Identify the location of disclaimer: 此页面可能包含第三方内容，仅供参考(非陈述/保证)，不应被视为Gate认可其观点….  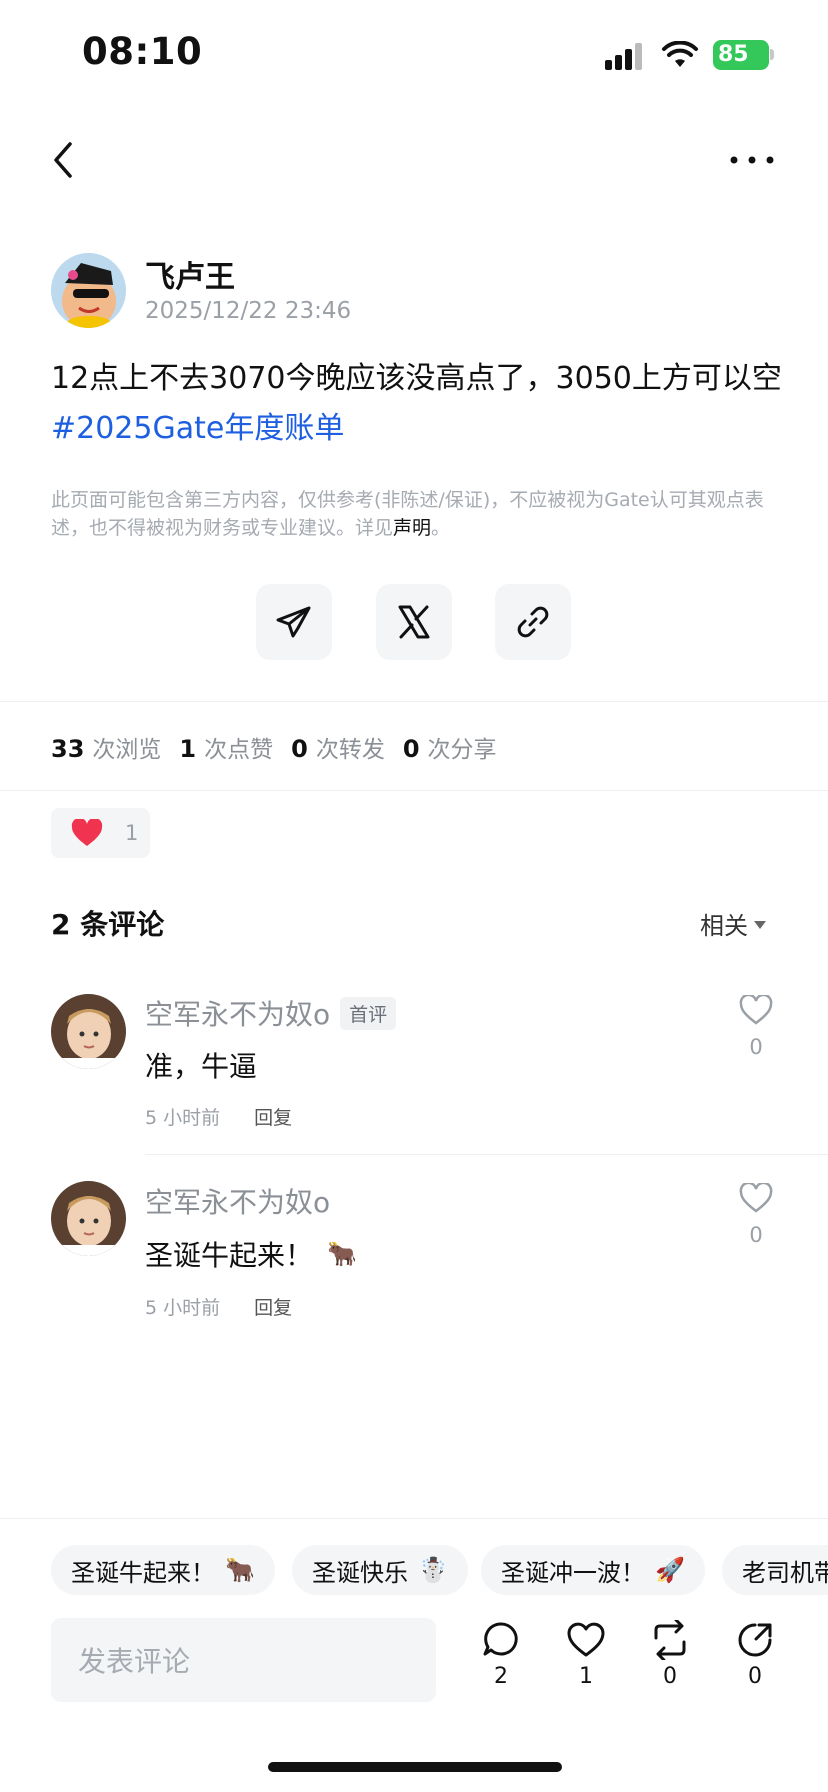
(416, 514).